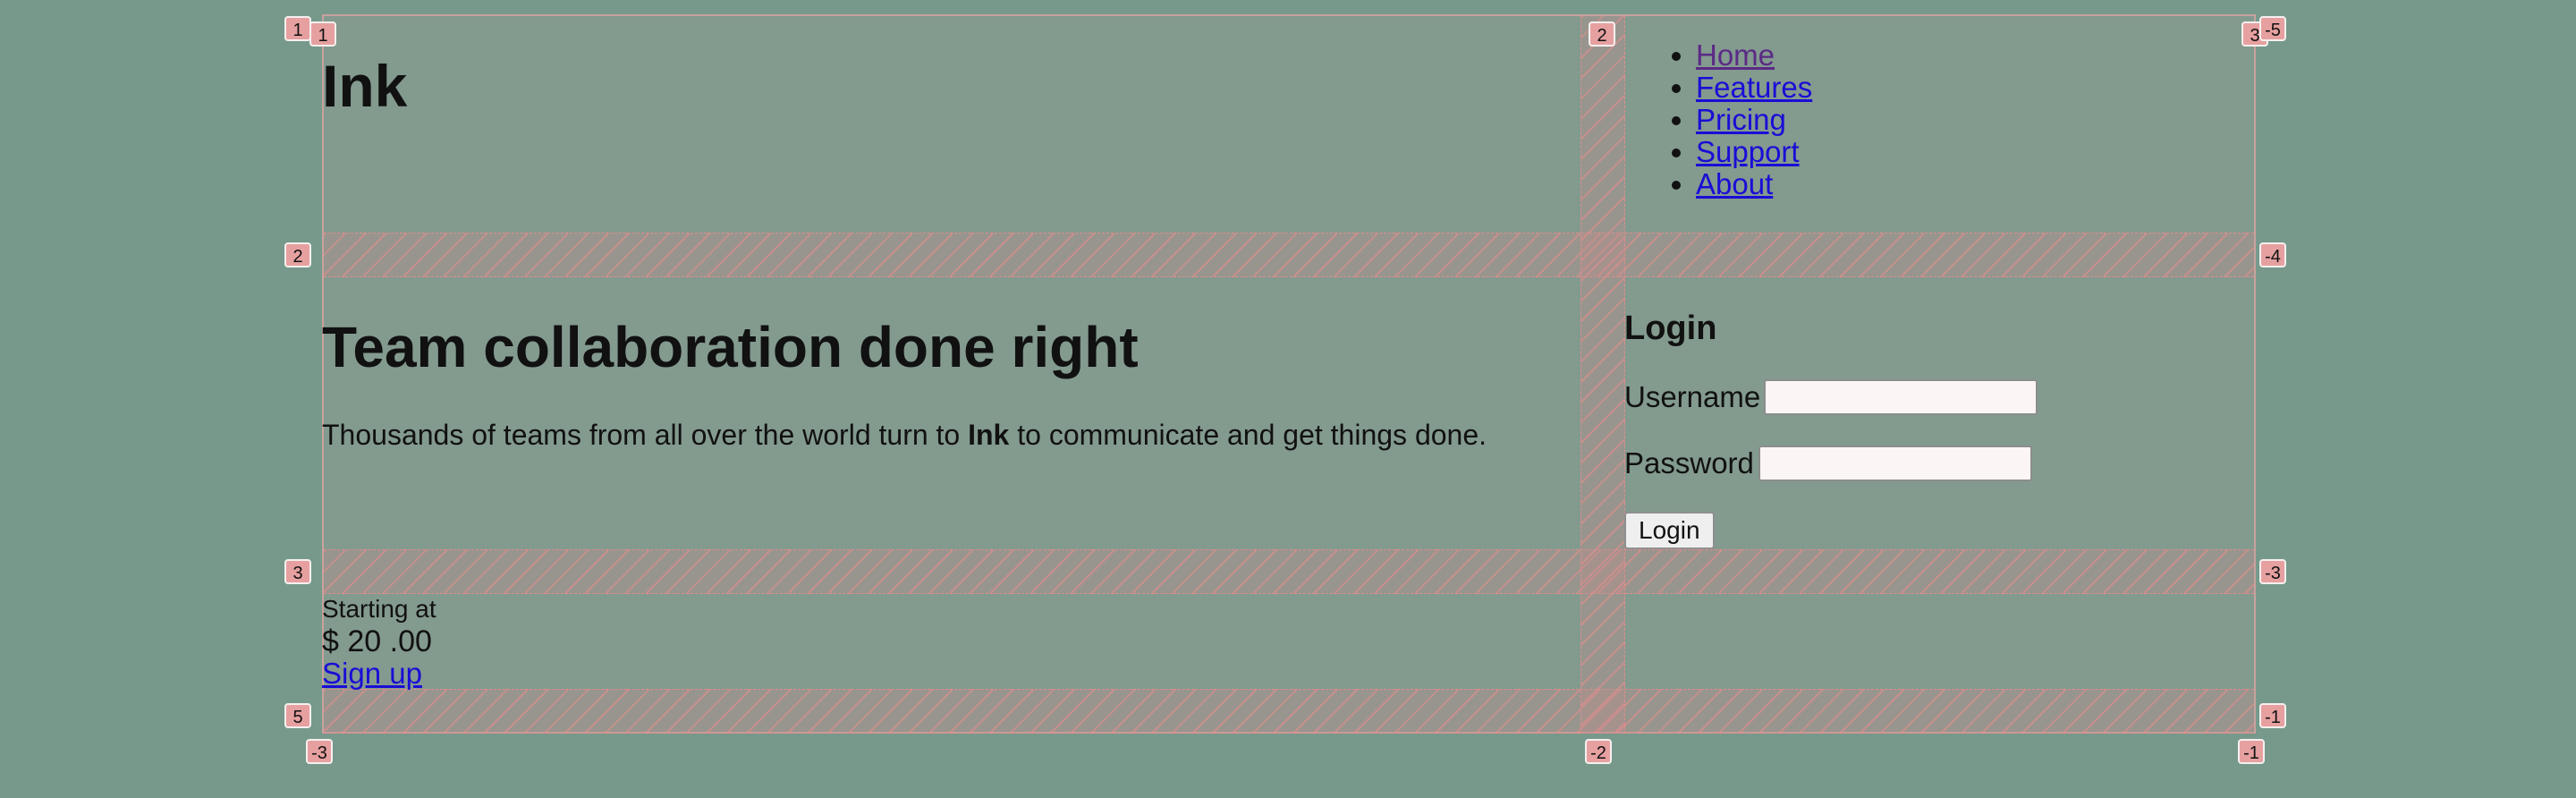 The width and height of the screenshot is (2576, 798). What do you see at coordinates (1741, 119) in the screenshot?
I see `nav-link-pricing: Pricing` at bounding box center [1741, 119].